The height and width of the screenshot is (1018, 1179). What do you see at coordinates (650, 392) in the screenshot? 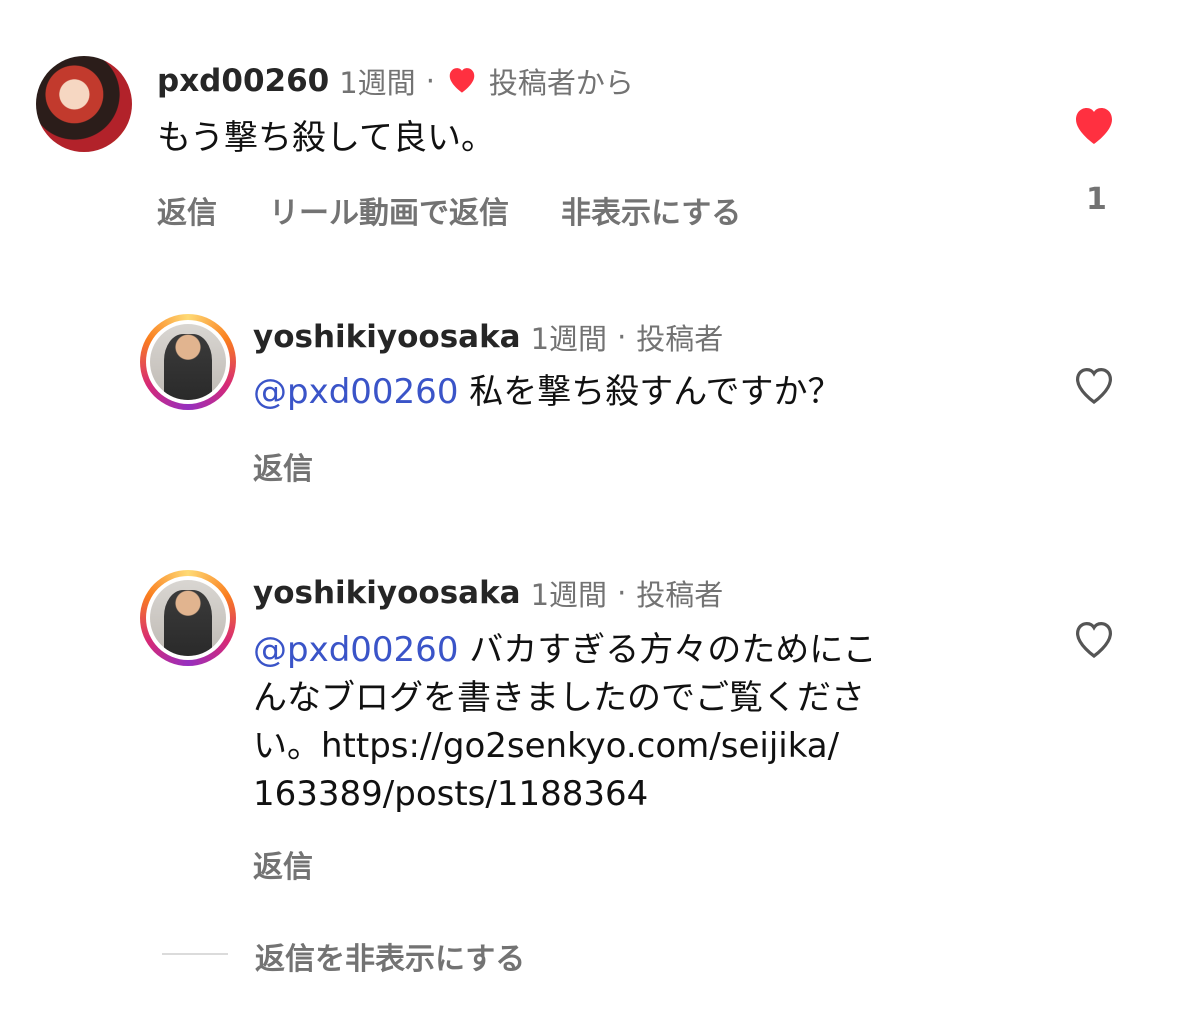
I see `reply-body: 私を撃ち殺すんですか？` at bounding box center [650, 392].